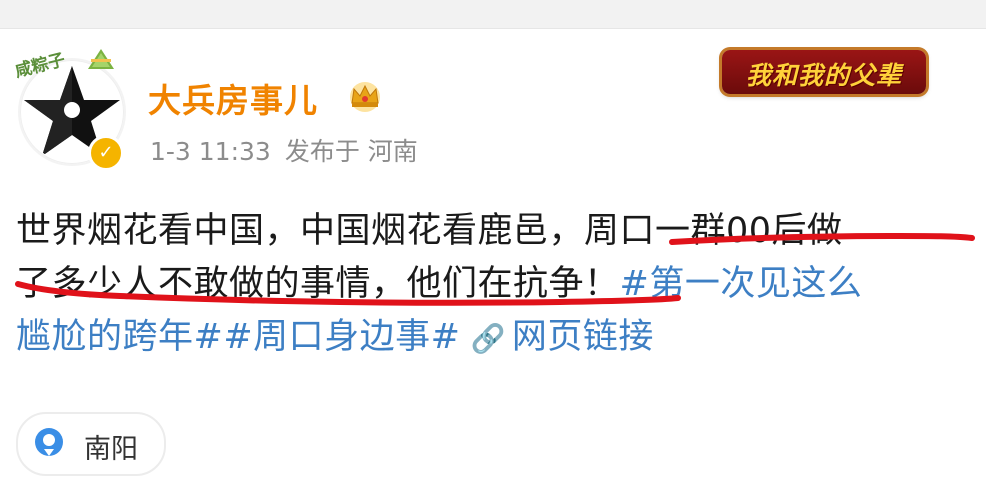  Describe the element at coordinates (823, 75) in the screenshot. I see `campaign-badge-text: 我和我的父辈` at that location.